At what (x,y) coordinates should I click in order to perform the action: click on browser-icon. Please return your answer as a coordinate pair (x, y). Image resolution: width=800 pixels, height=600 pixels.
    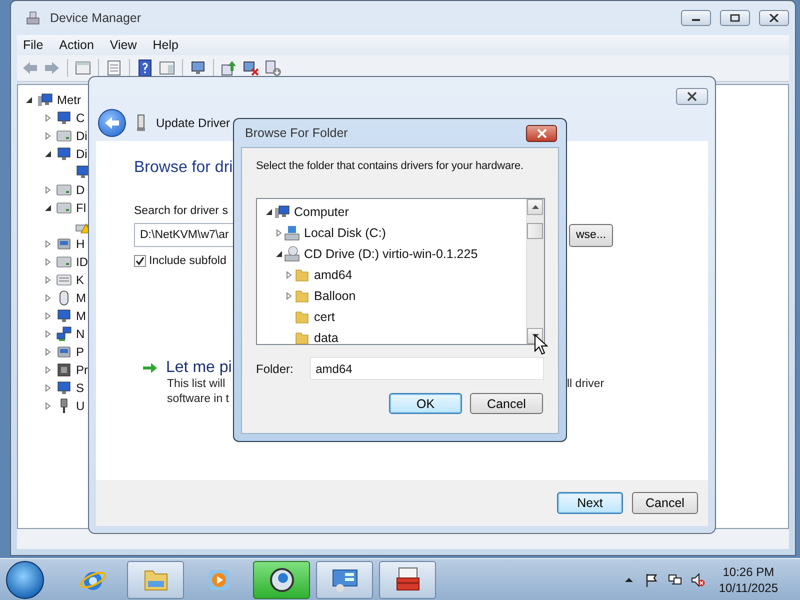
    Looking at the image, I should click on (282, 580).